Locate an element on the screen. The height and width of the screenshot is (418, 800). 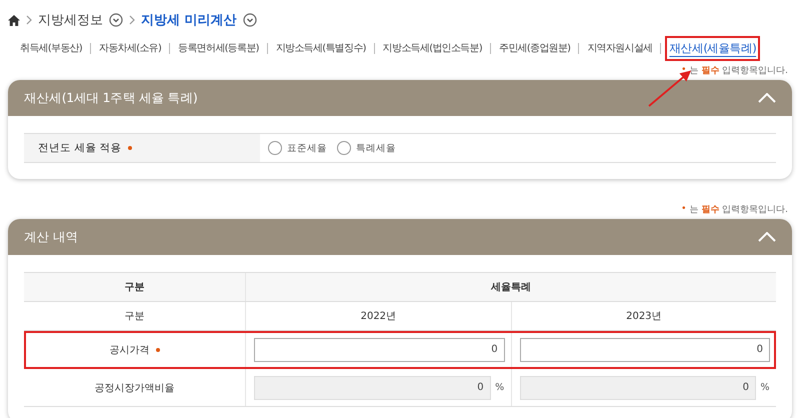
tab: 취득세(부동산) is located at coordinates (51, 48).